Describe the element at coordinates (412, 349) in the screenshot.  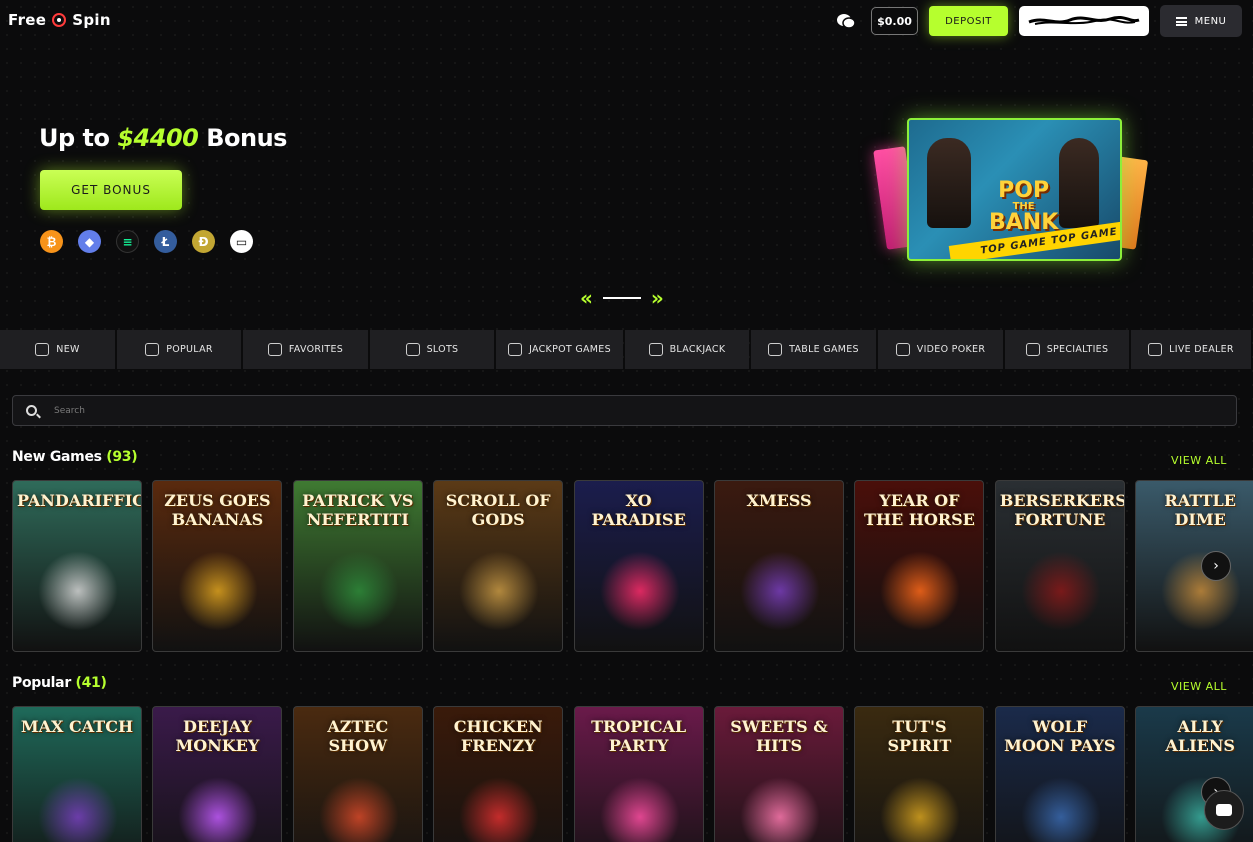
I see `slots-icon` at that location.